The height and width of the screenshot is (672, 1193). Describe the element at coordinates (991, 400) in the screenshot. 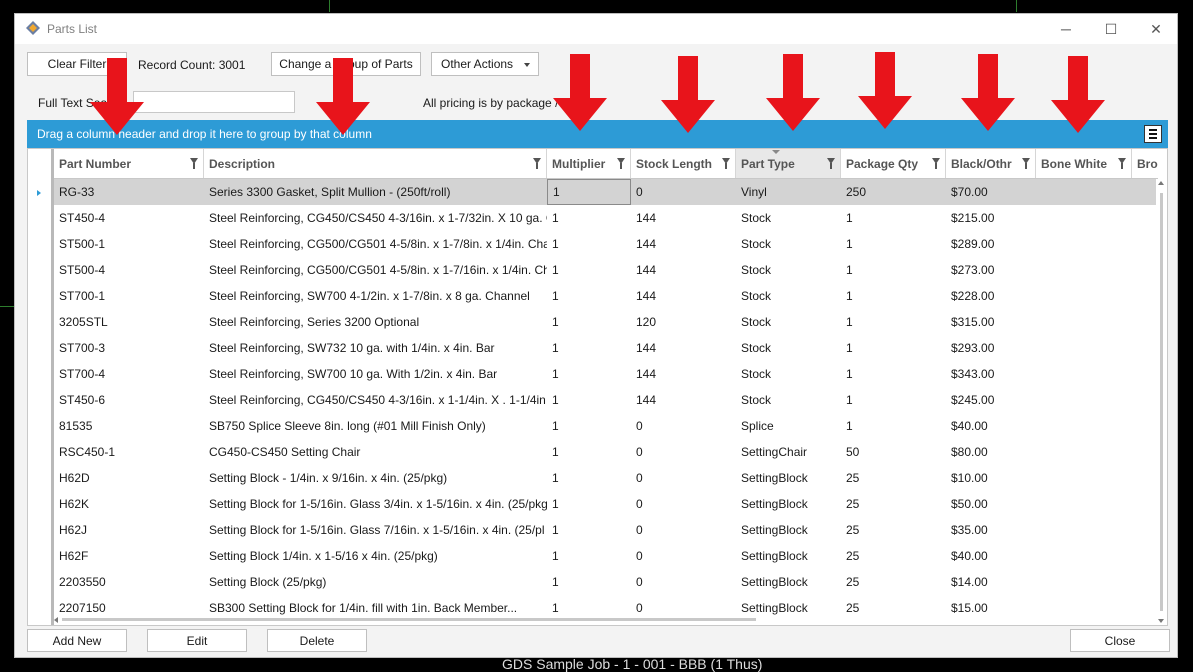

I see `cell-black-othr: $245.00` at that location.